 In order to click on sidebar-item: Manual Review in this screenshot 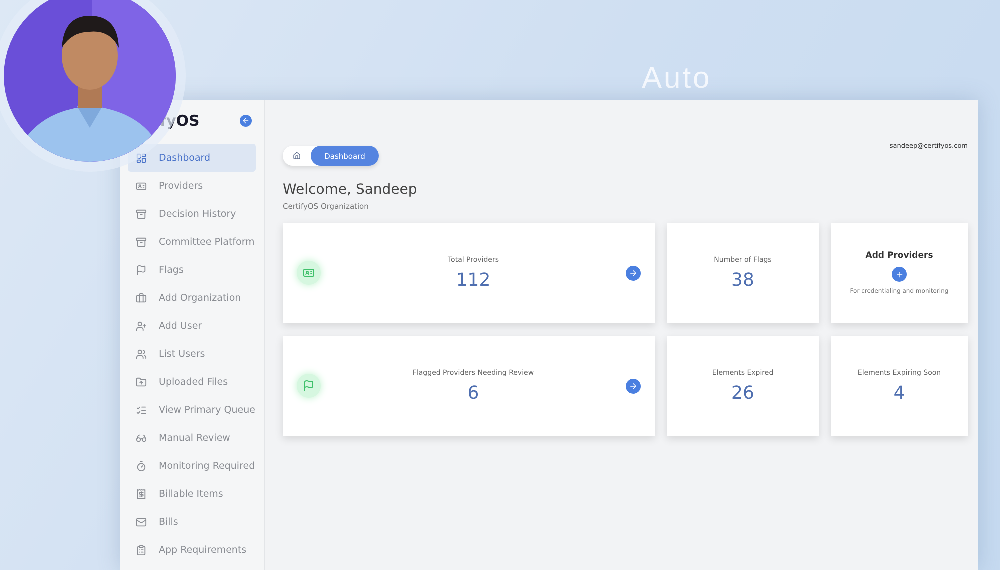, I will do `click(192, 438)`.